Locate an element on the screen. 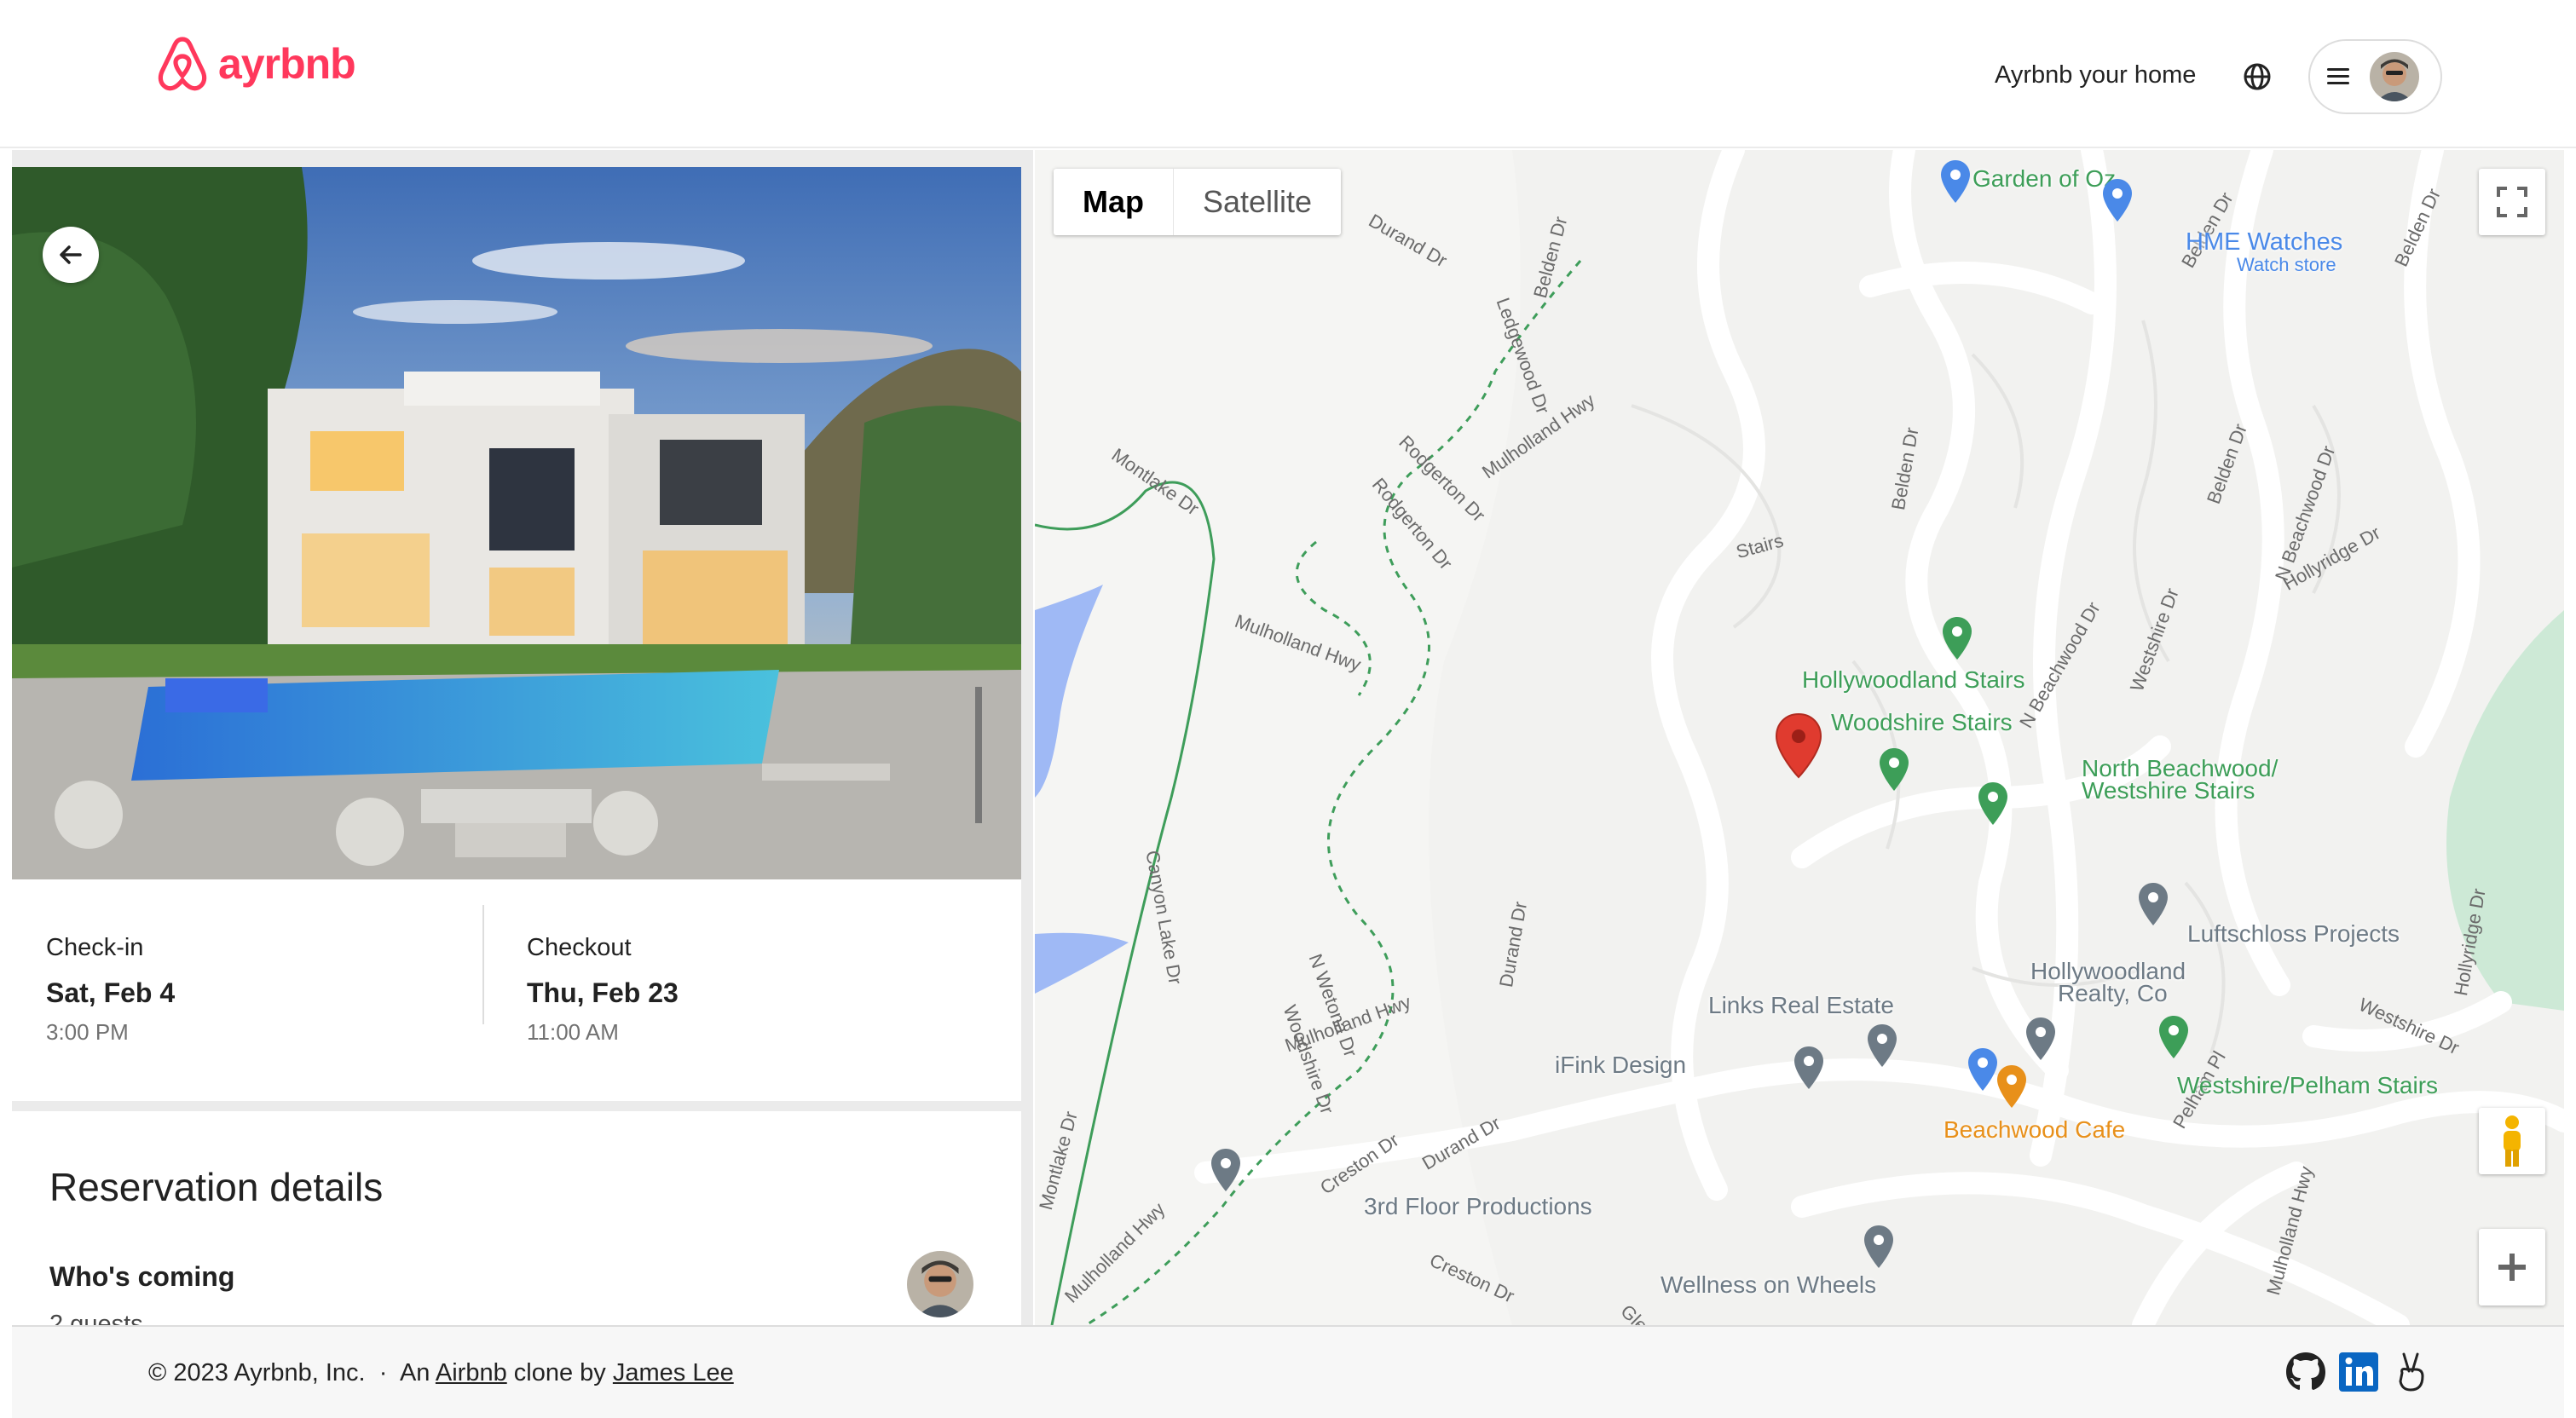  copyright-text: © 2023 Ayrbnb, Inc. is located at coordinates (257, 1372).